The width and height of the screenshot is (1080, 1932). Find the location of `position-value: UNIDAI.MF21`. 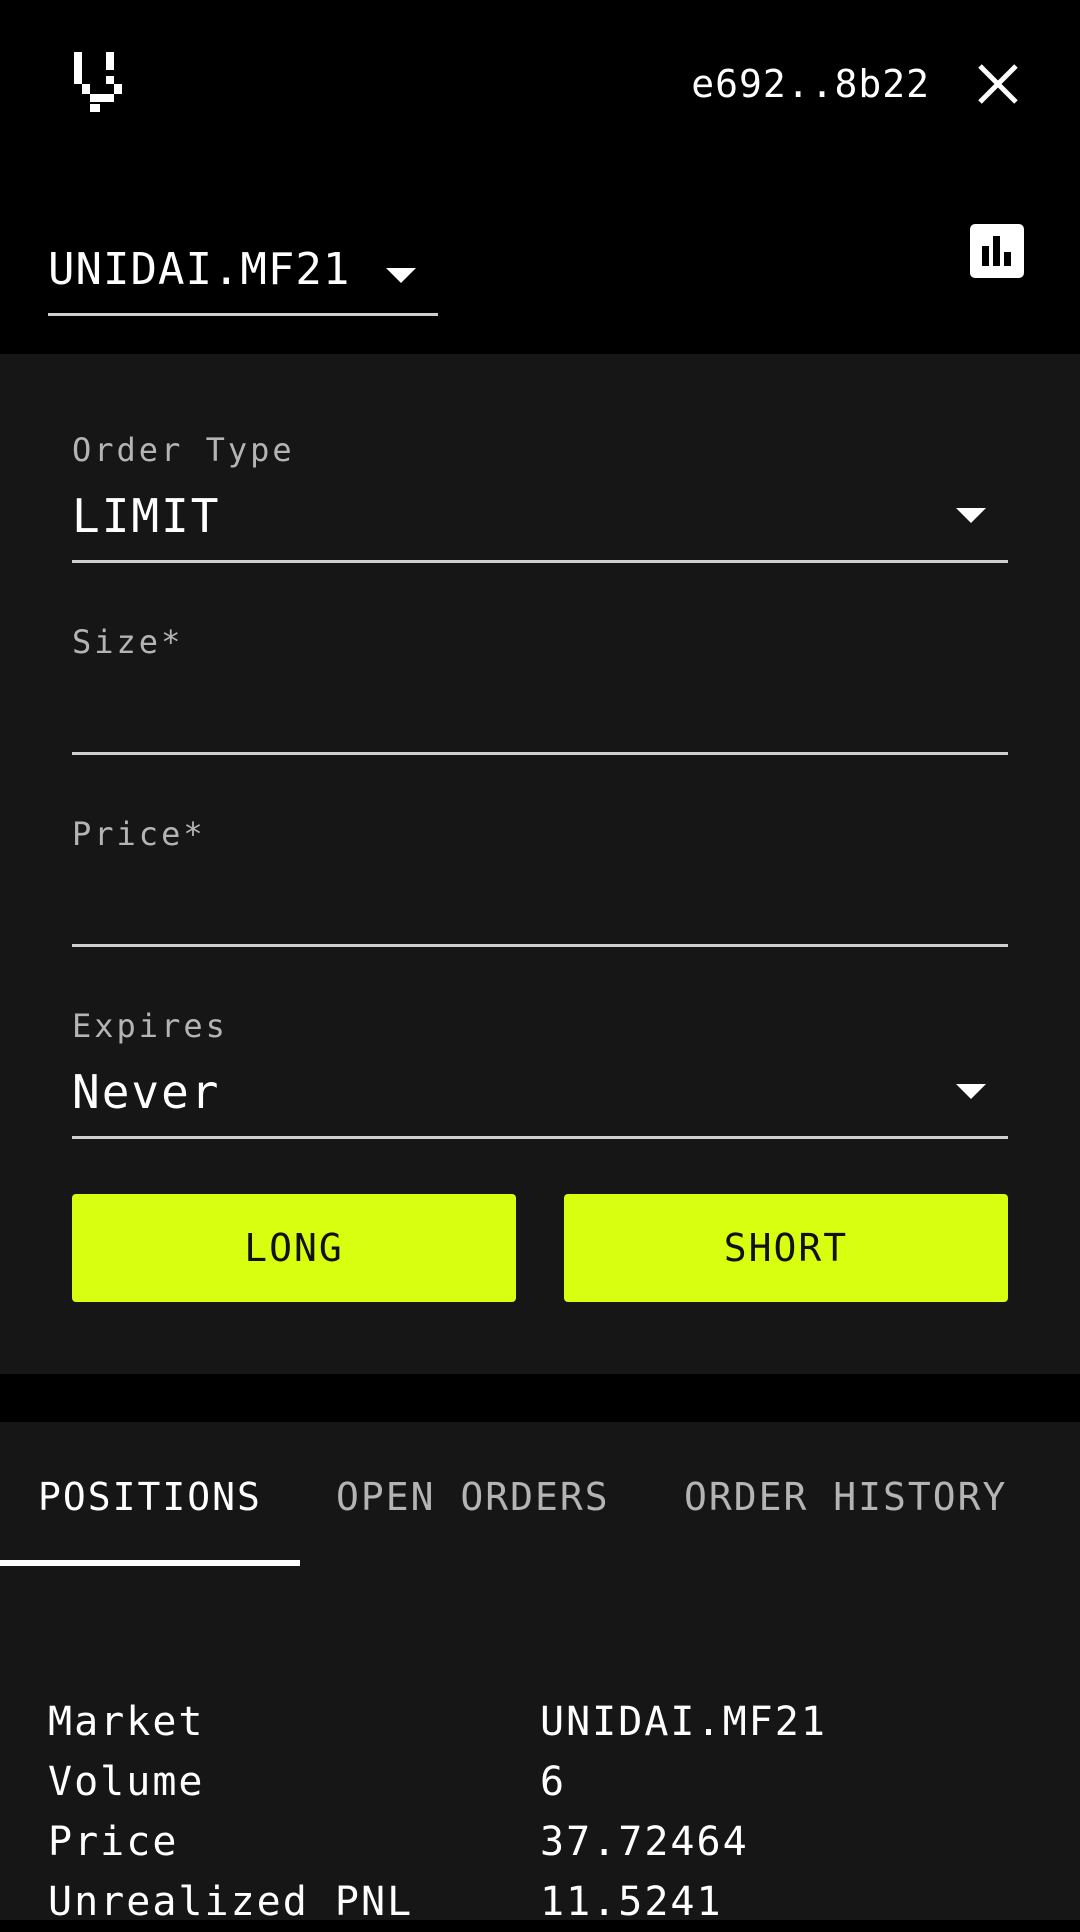

position-value: UNIDAI.MF21 is located at coordinates (683, 1722).